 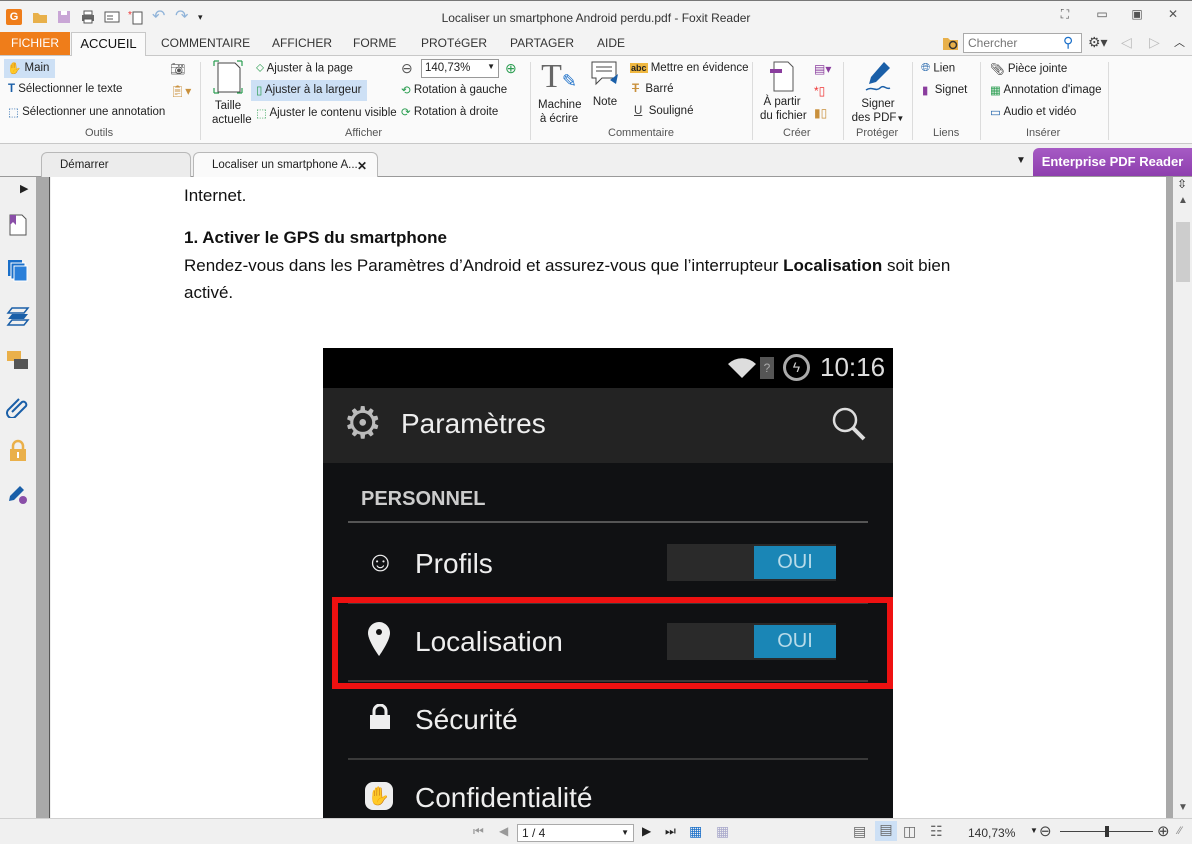 What do you see at coordinates (180, 91) in the screenshot?
I see `clipboard-icon: 📋︎▾` at bounding box center [180, 91].